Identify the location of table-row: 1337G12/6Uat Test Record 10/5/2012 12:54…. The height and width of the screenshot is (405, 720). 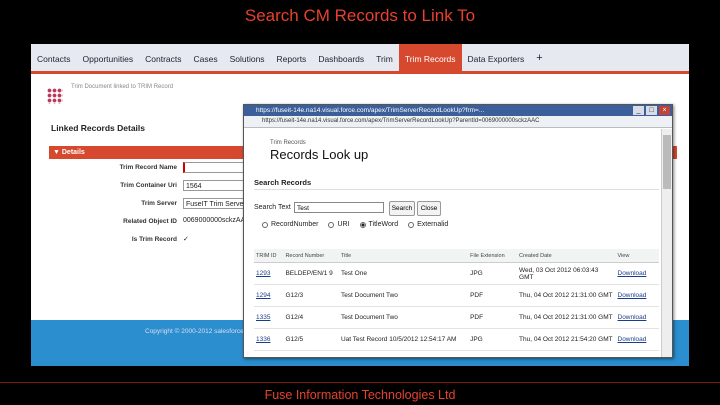
(456, 353).